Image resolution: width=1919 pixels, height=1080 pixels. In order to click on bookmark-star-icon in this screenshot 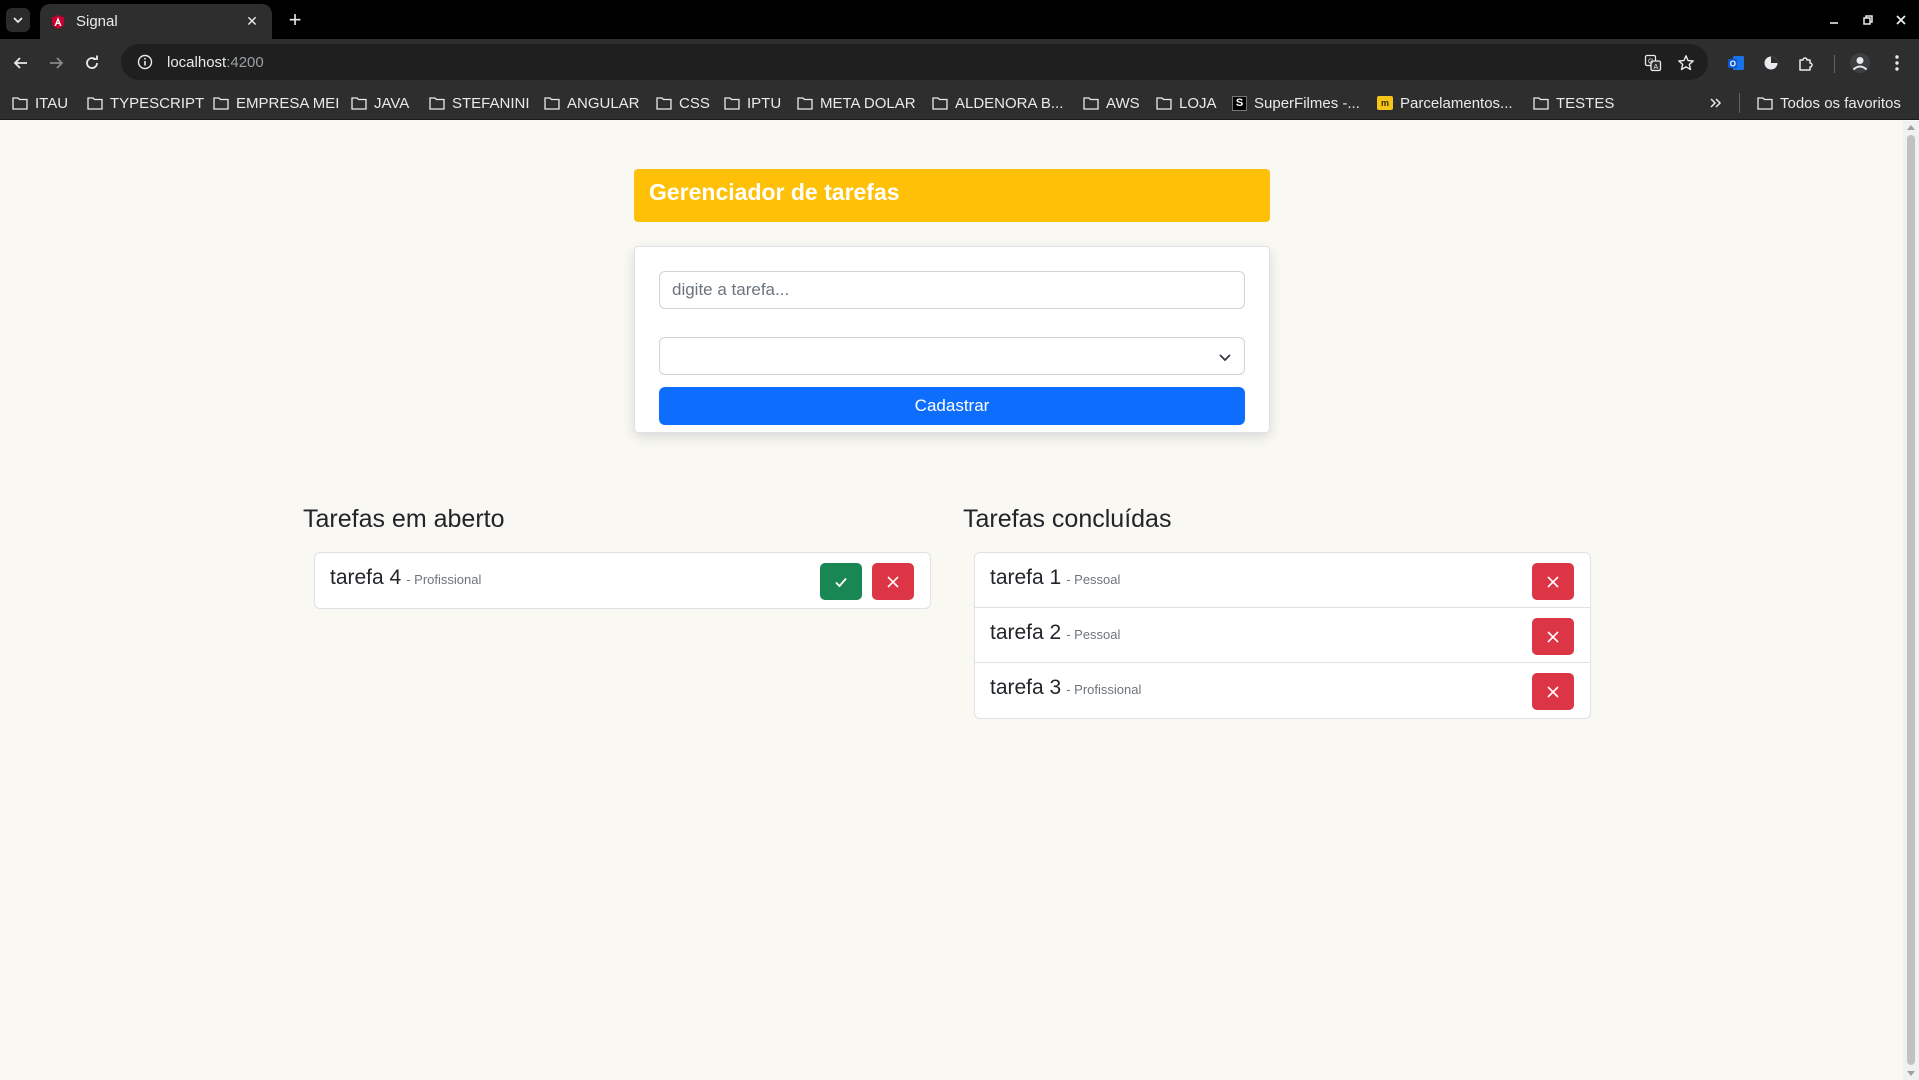, I will do `click(1686, 63)`.